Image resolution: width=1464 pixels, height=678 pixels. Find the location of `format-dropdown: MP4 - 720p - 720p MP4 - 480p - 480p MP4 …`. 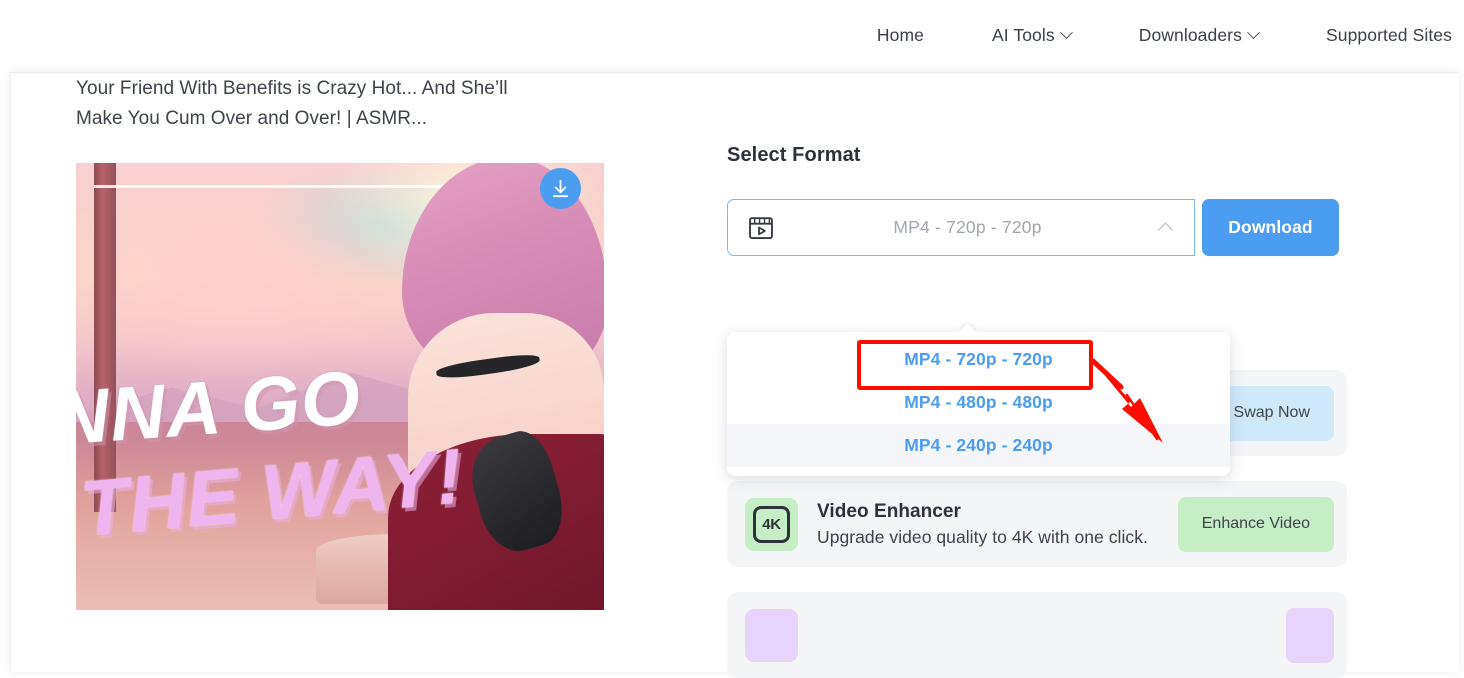

format-dropdown: MP4 - 720p - 720p MP4 - 480p - 480p MP4 … is located at coordinates (978, 404).